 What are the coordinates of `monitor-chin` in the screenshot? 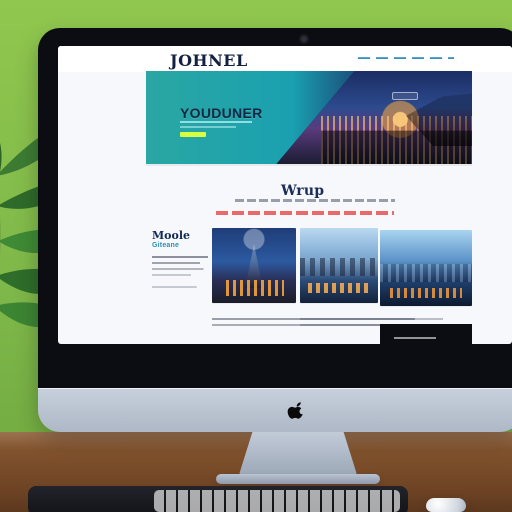 It's located at (275, 410).